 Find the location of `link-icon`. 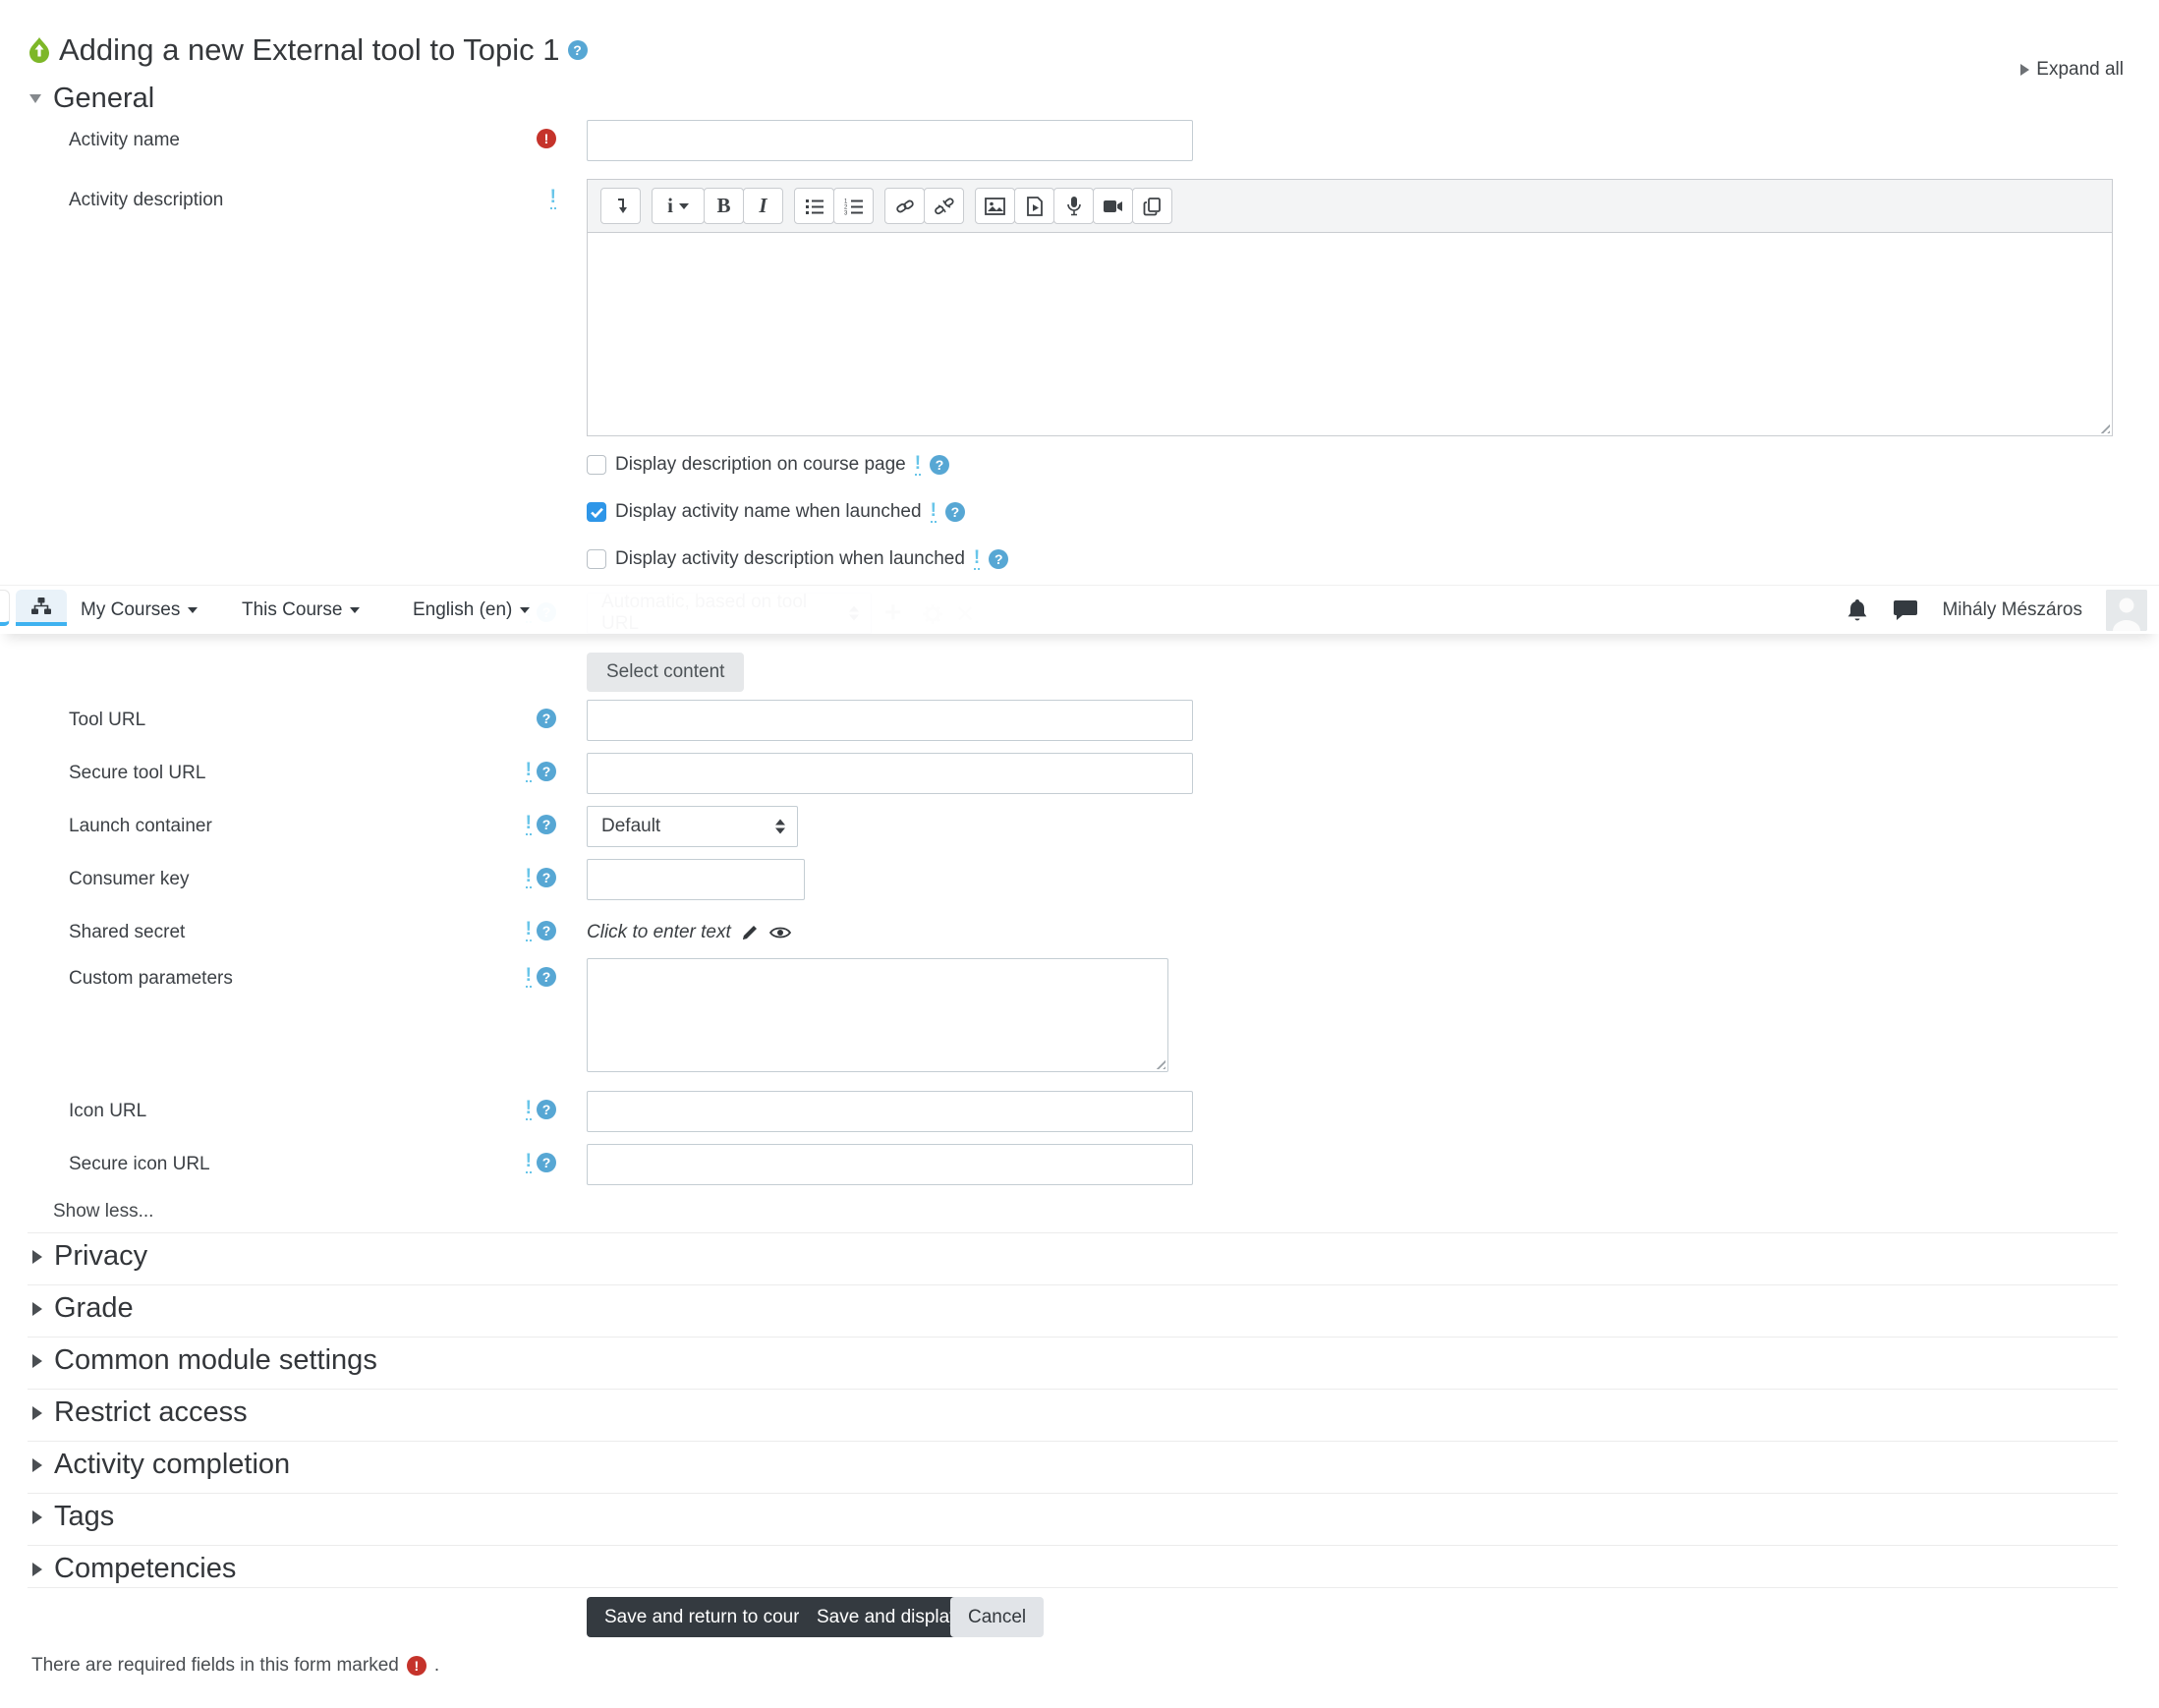

link-icon is located at coordinates (904, 205).